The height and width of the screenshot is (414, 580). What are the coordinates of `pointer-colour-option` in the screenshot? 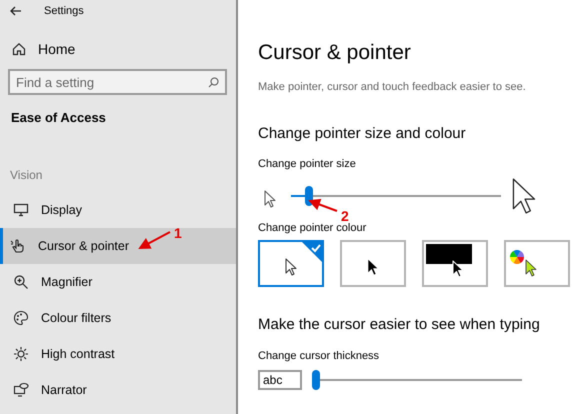 It's located at (455, 263).